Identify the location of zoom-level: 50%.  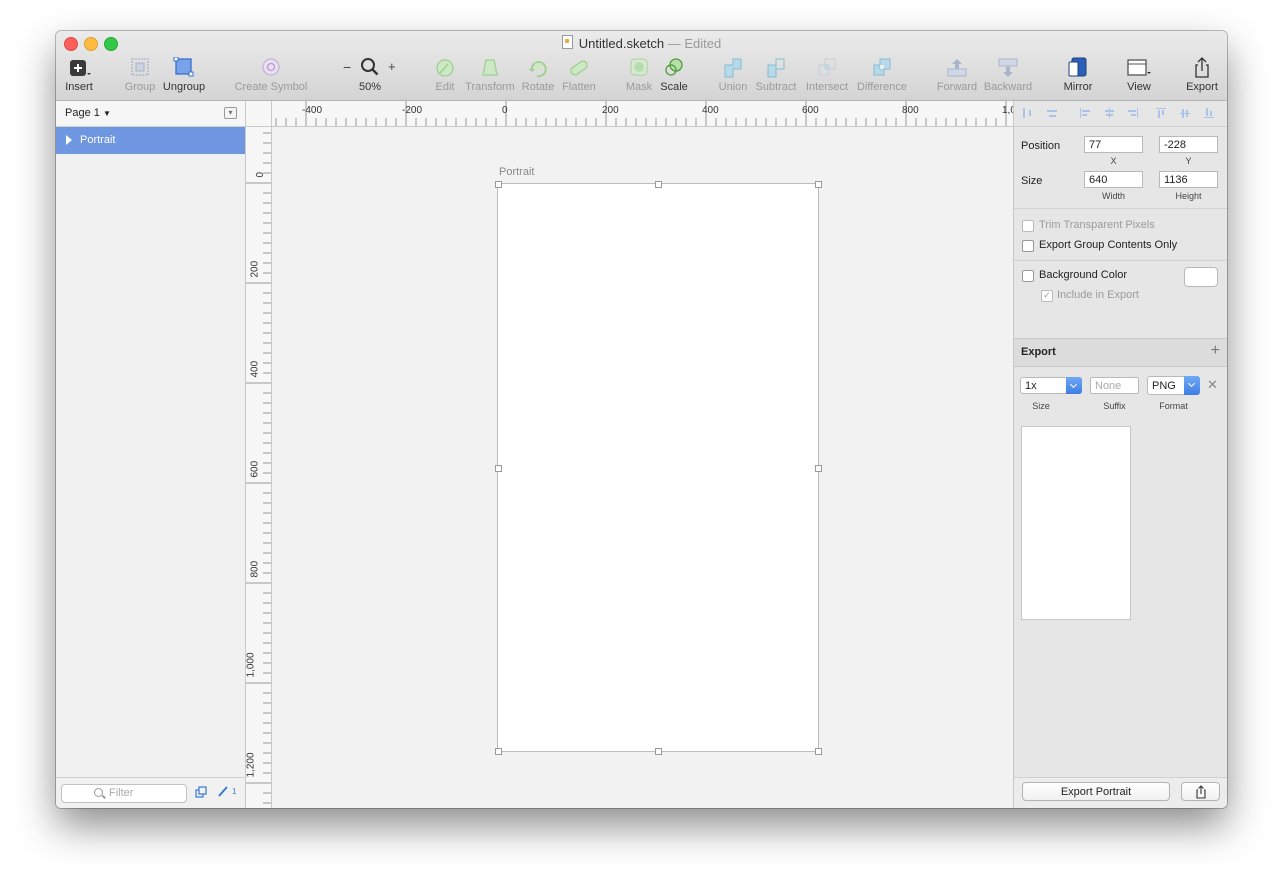
(370, 87).